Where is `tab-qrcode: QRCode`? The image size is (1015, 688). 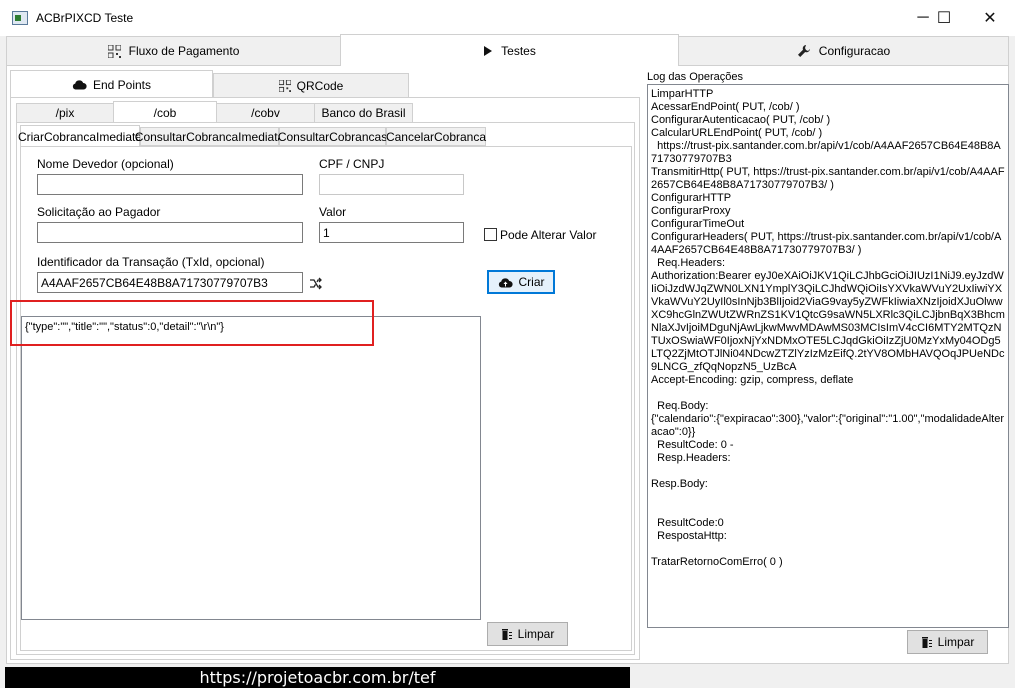 tab-qrcode: QRCode is located at coordinates (311, 85).